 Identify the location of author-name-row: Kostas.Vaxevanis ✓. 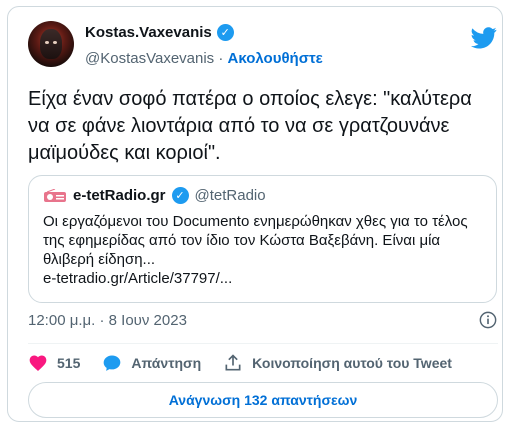
(159, 32).